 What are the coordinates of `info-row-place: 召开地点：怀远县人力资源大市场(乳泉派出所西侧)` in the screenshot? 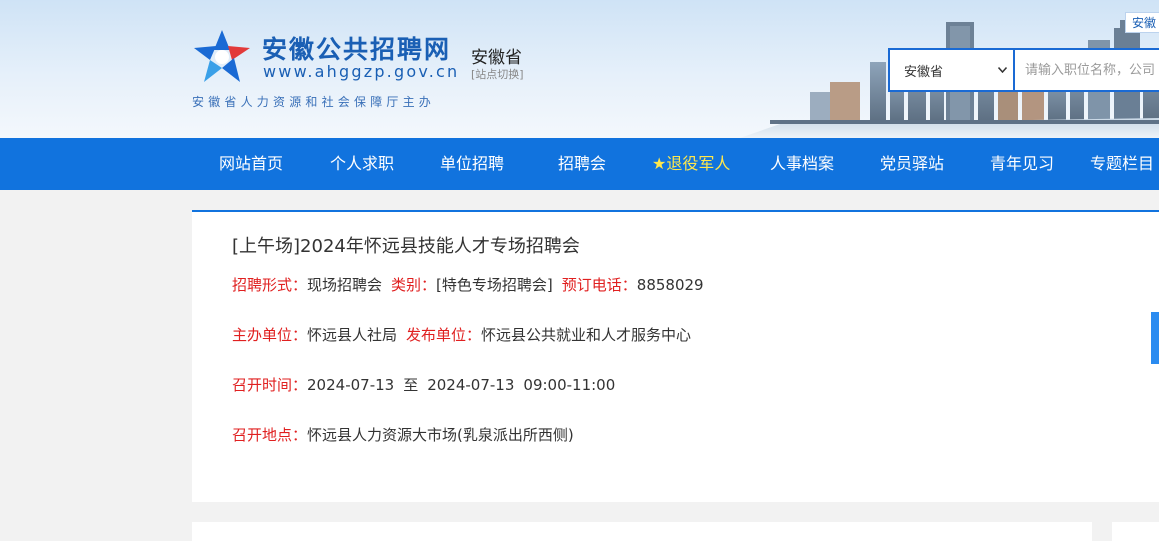 It's located at (403, 434).